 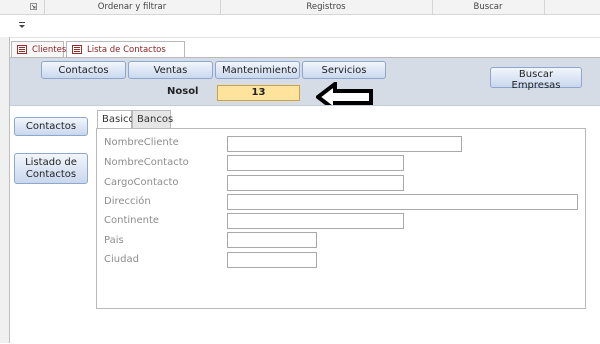 What do you see at coordinates (121, 259) in the screenshot?
I see `field-label-ciudad: Ciudad` at bounding box center [121, 259].